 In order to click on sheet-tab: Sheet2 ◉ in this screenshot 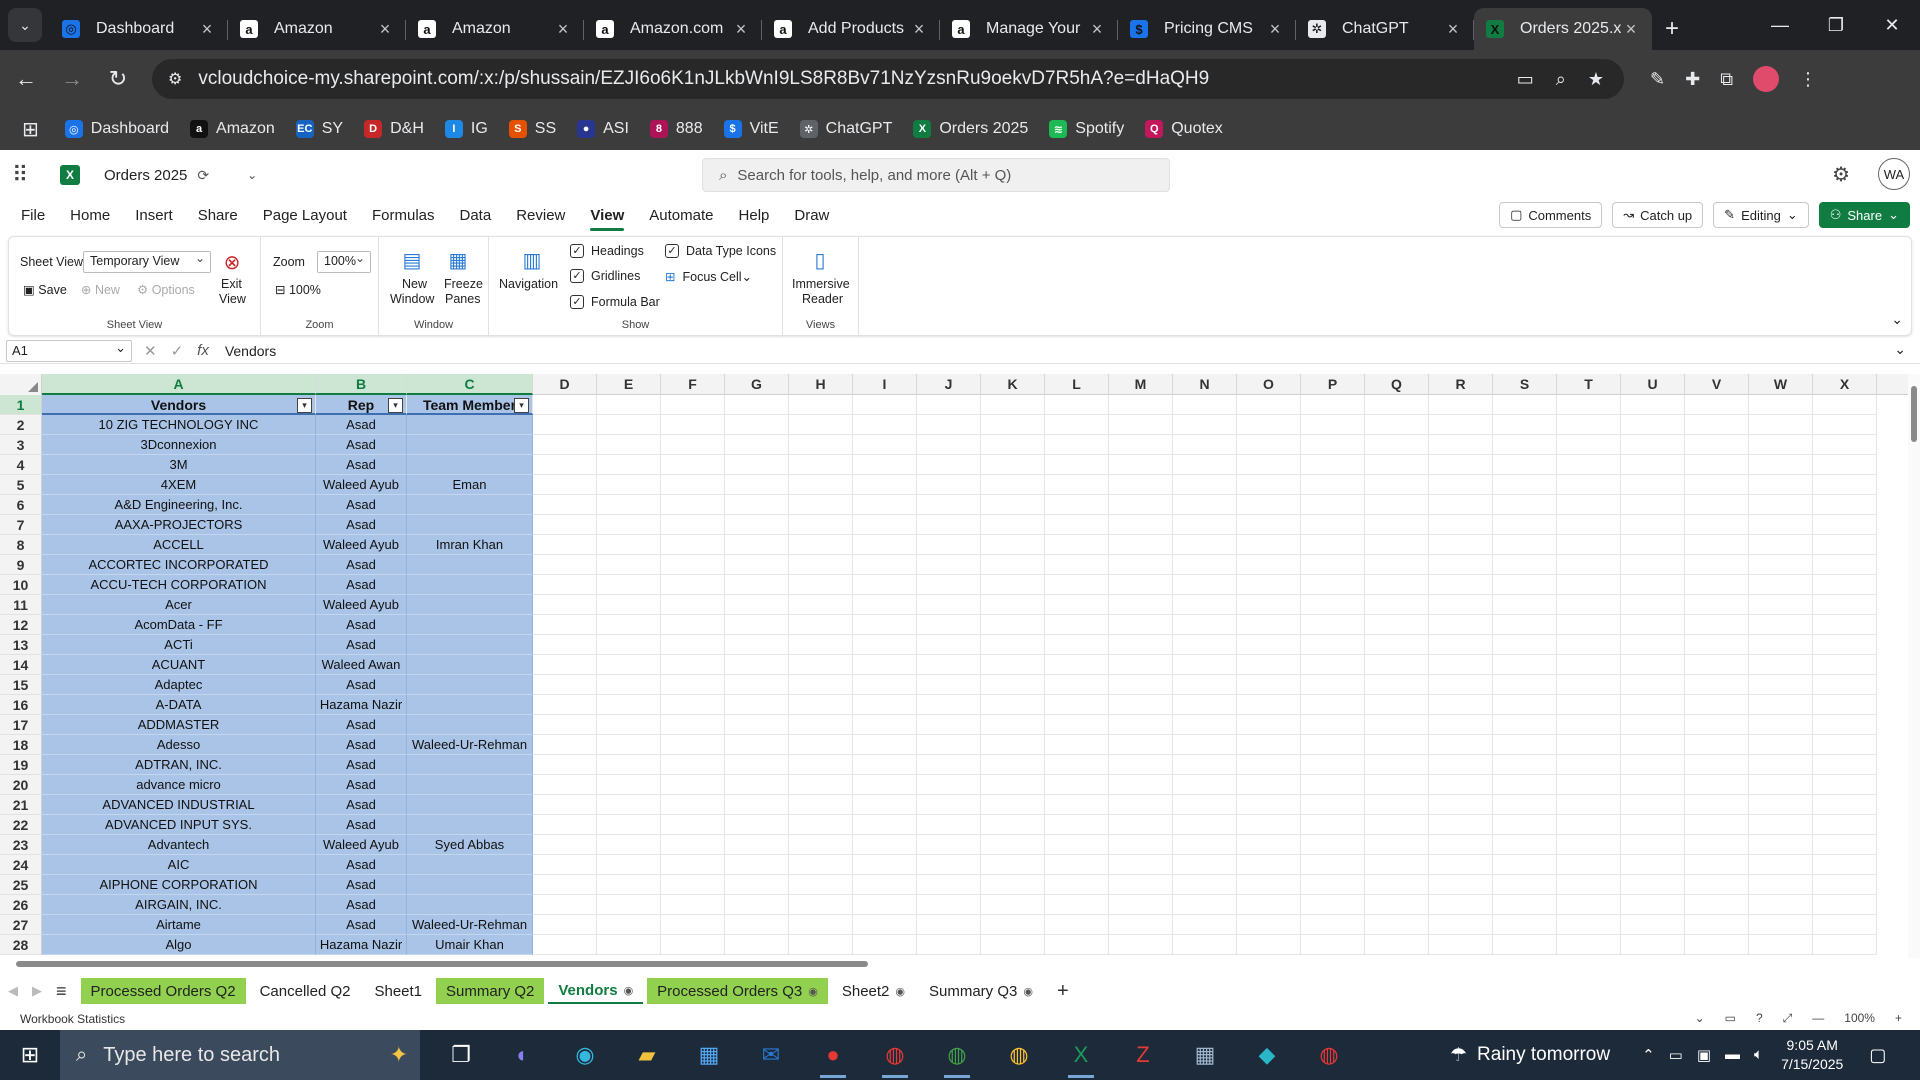, I will do `click(873, 991)`.